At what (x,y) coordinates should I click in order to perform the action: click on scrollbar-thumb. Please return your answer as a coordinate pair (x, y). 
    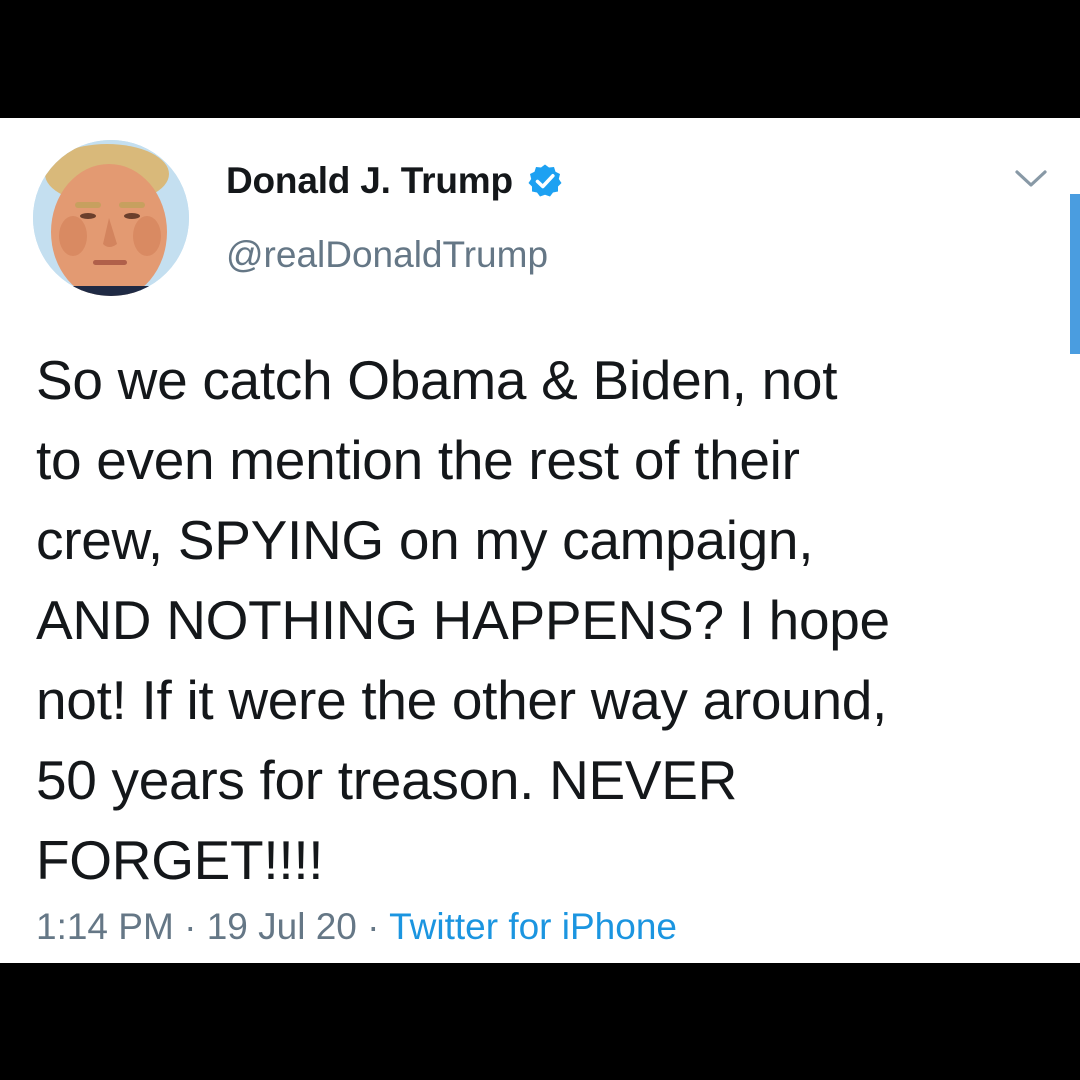
    Looking at the image, I should click on (1075, 274).